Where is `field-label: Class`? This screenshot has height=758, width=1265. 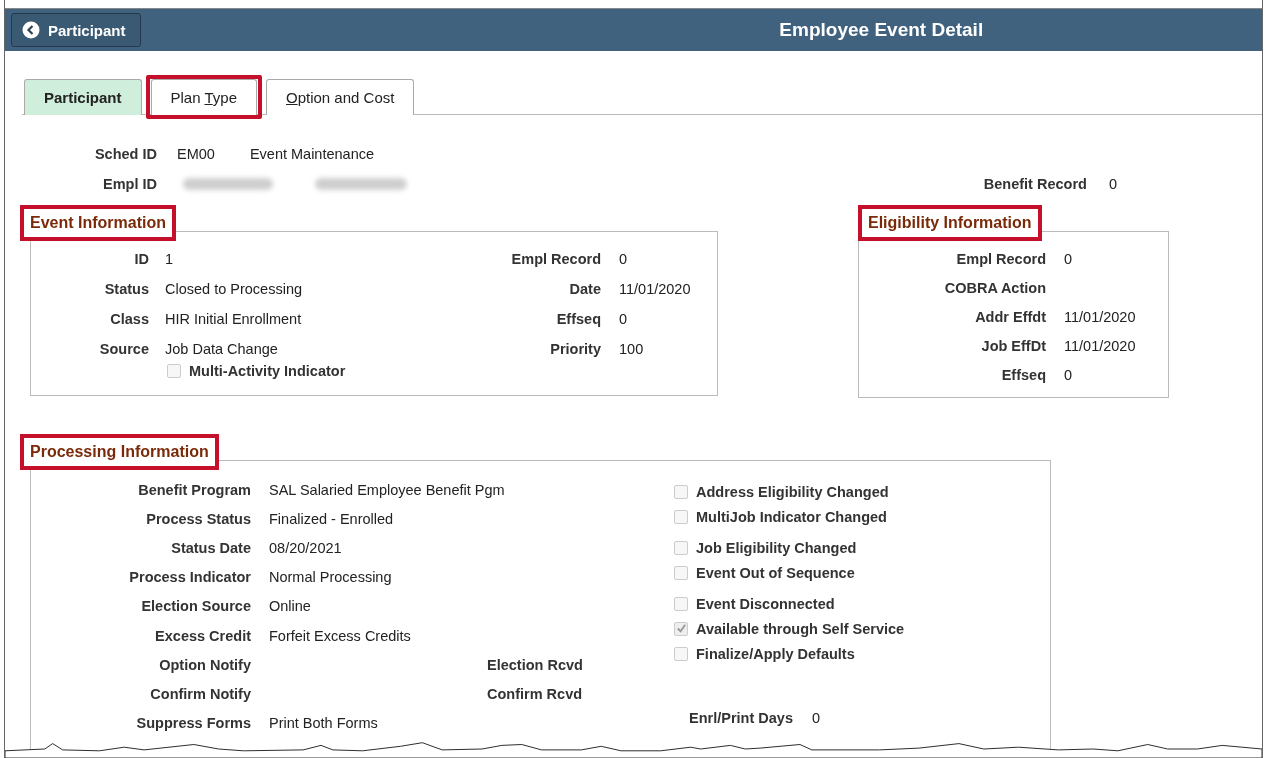
field-label: Class is located at coordinates (129, 319).